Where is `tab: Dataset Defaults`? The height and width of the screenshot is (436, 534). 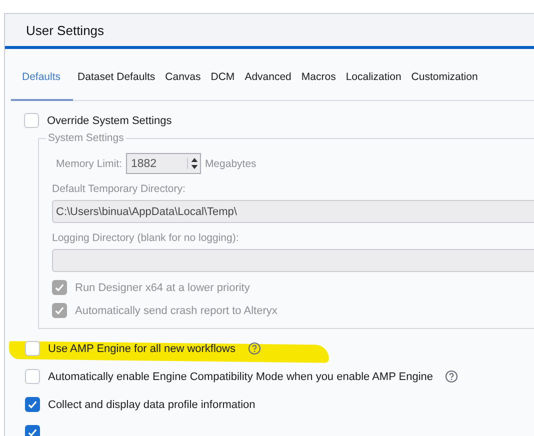 tab: Dataset Defaults is located at coordinates (116, 75).